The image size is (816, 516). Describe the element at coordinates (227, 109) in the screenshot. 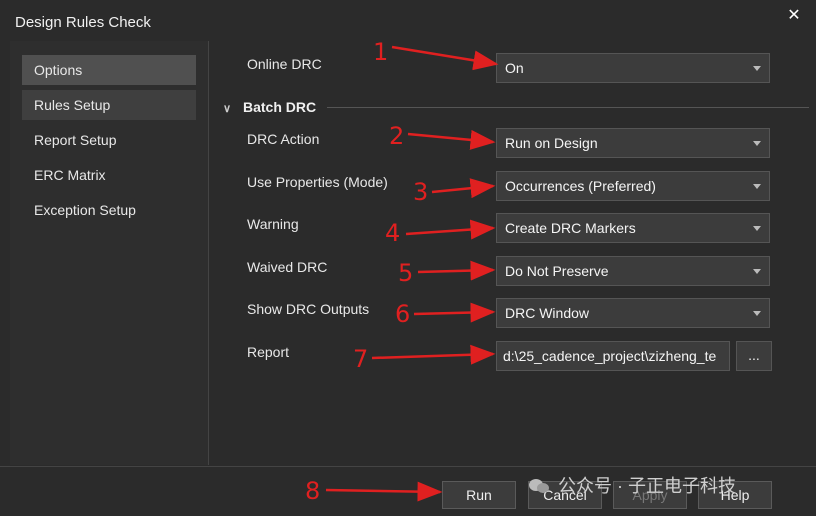

I see `chevron-down-icon: ∨` at that location.